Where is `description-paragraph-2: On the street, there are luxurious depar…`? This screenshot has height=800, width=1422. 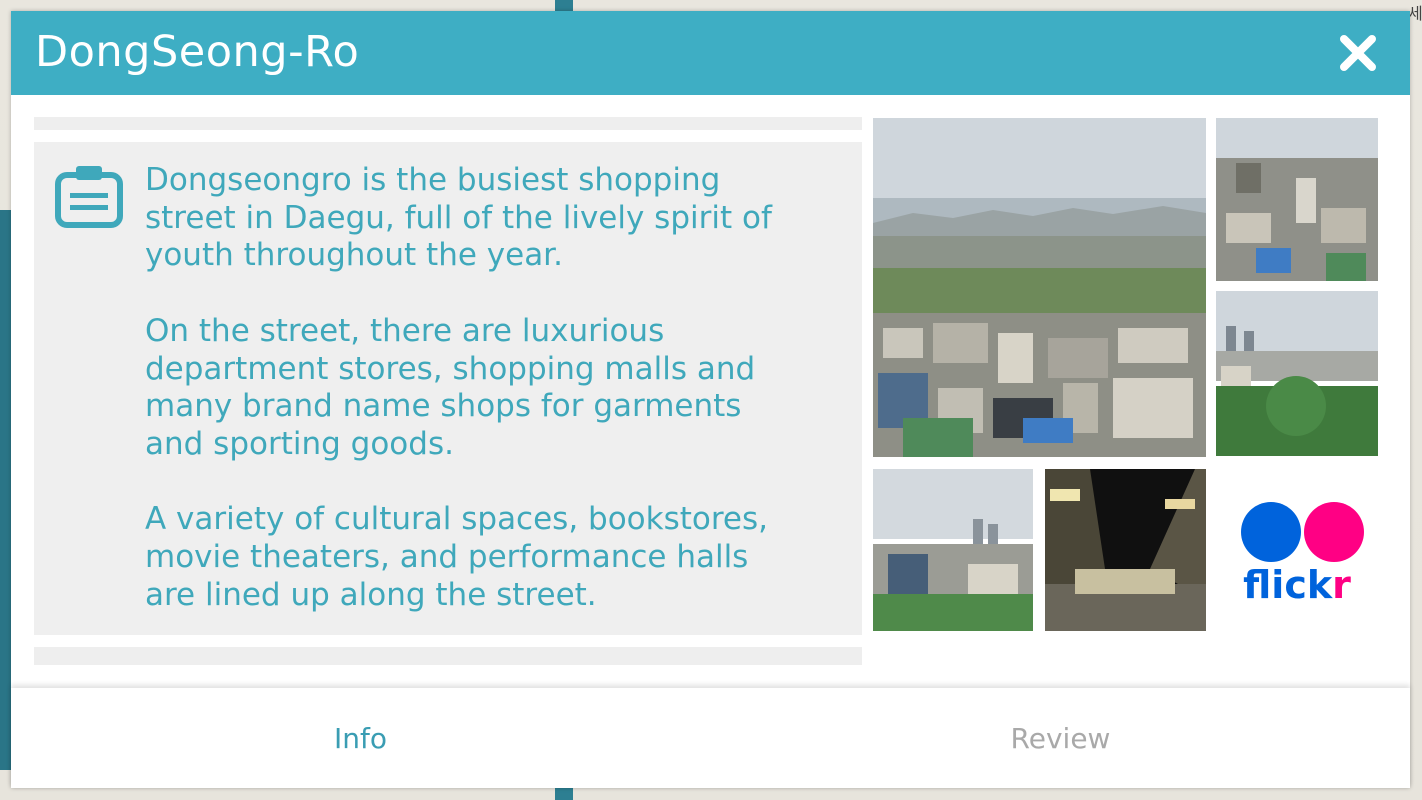
description-paragraph-2: On the street, there are luxurious depar… is located at coordinates (450, 387).